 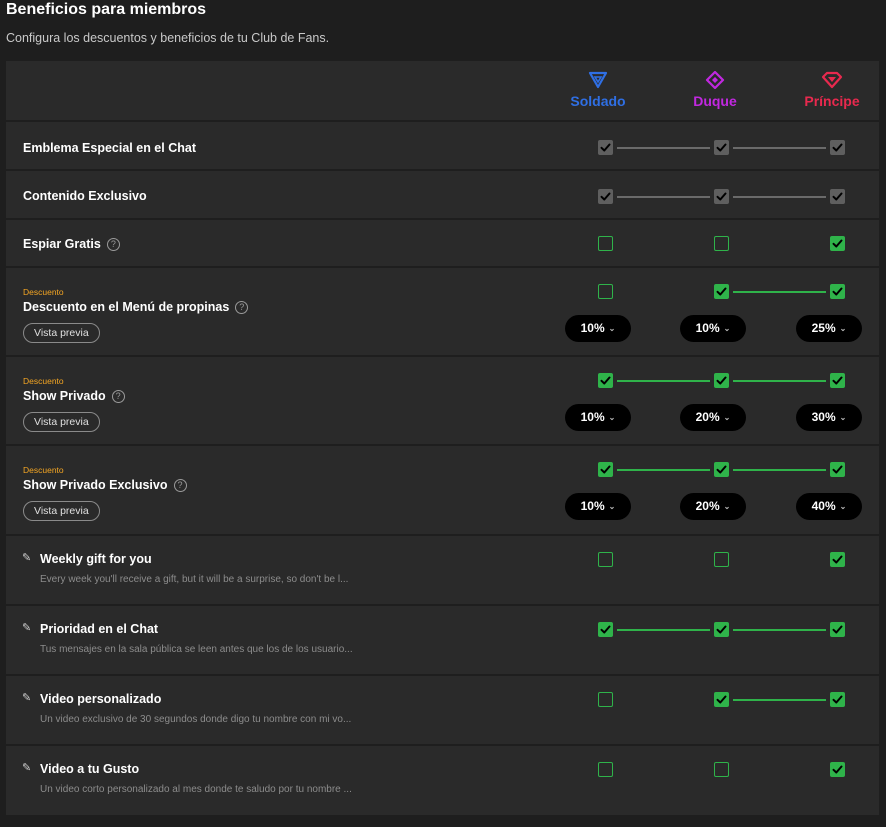 What do you see at coordinates (96, 559) in the screenshot?
I see `benefit-label: Weekly gift for you` at bounding box center [96, 559].